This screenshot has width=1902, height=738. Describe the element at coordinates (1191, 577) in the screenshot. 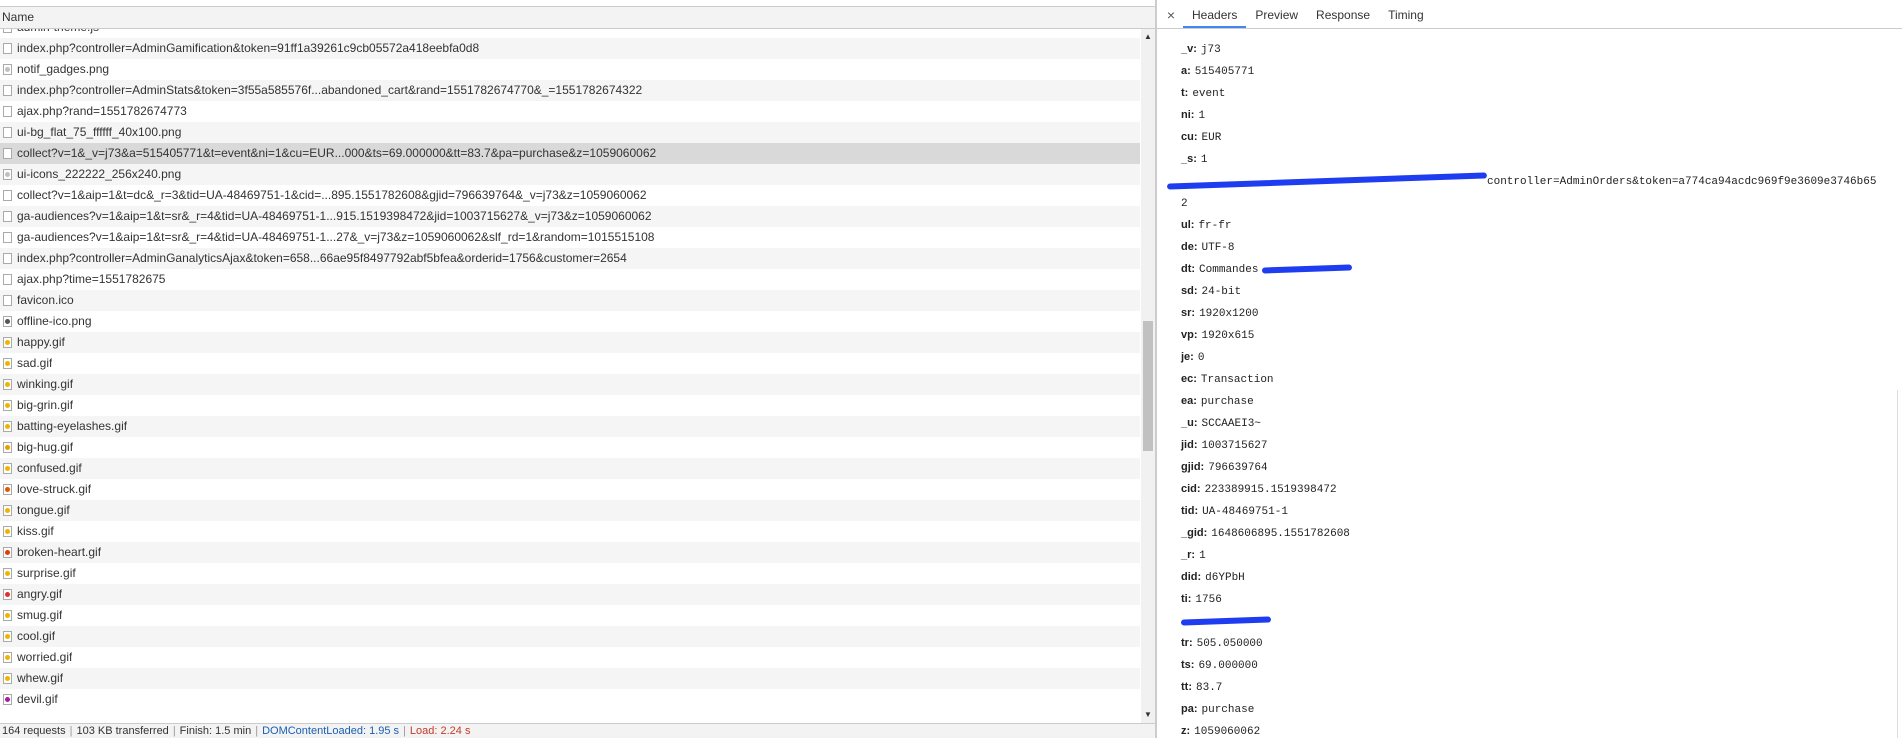

I see `param-key: did:` at that location.